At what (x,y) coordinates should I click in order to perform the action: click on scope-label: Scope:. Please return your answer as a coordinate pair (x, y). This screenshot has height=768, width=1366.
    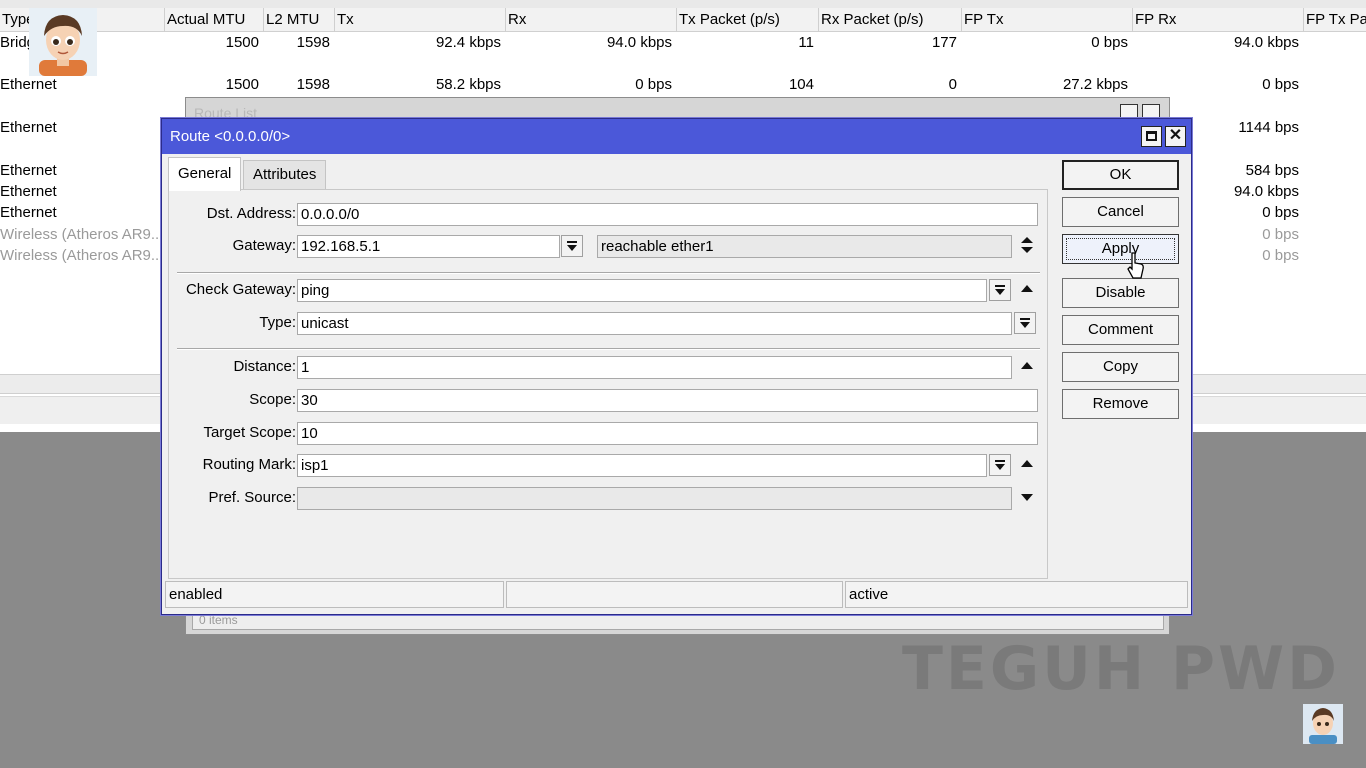
    Looking at the image, I should click on (272, 399).